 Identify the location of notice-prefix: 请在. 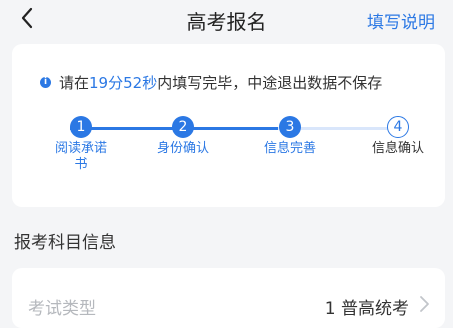
(74, 83).